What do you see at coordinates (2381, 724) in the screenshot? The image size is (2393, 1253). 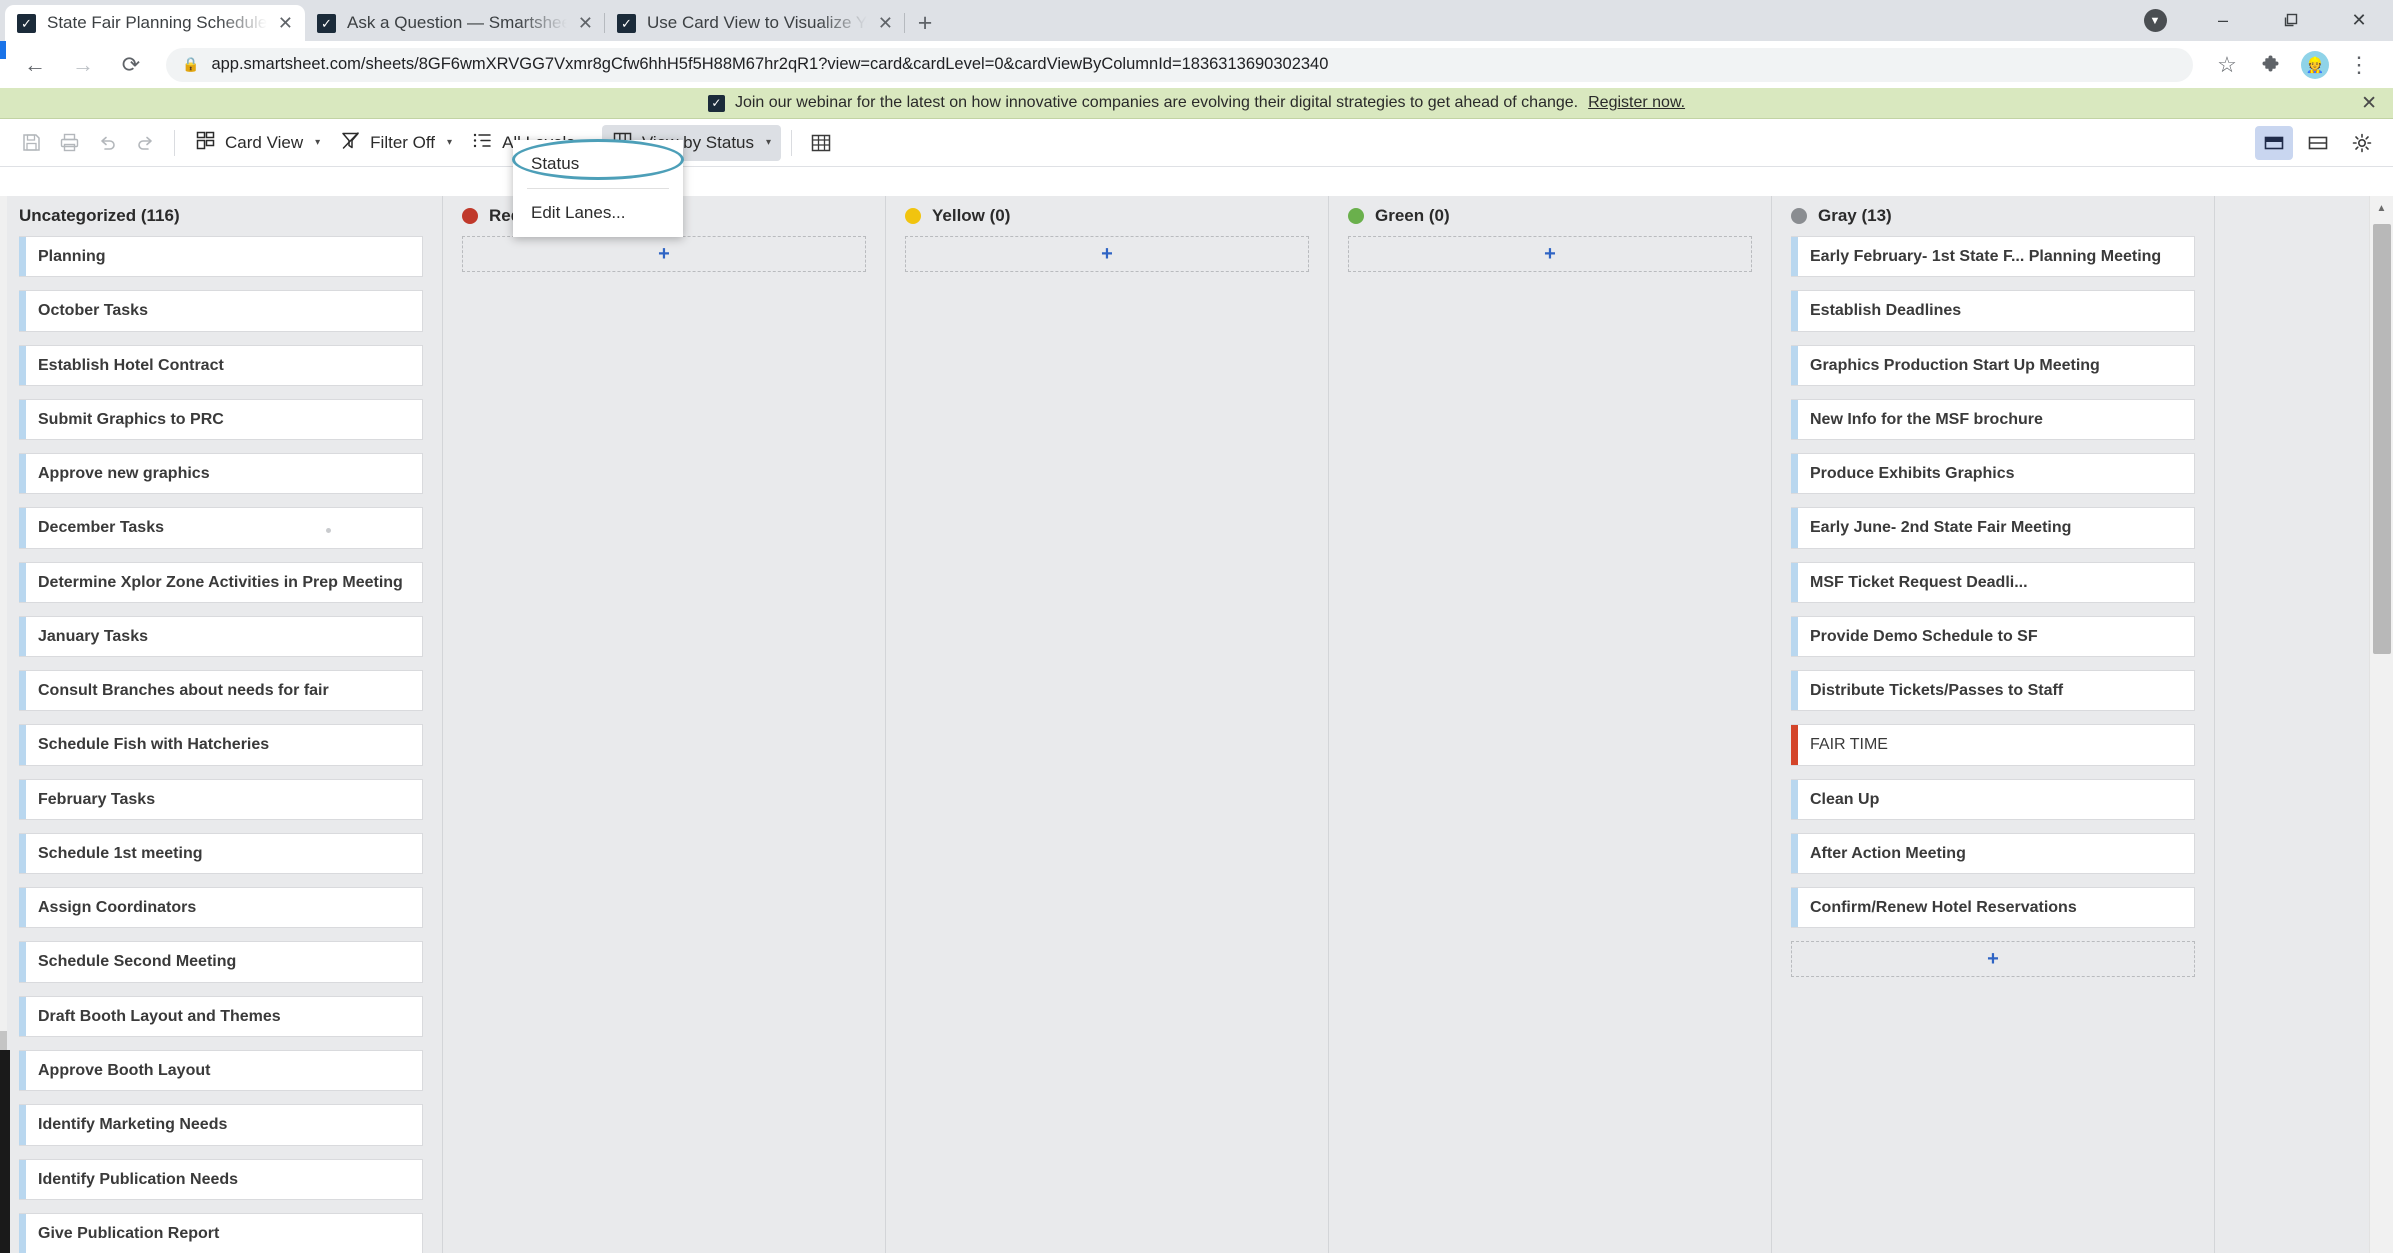 I see `vertical-scrollbar: ▲` at bounding box center [2381, 724].